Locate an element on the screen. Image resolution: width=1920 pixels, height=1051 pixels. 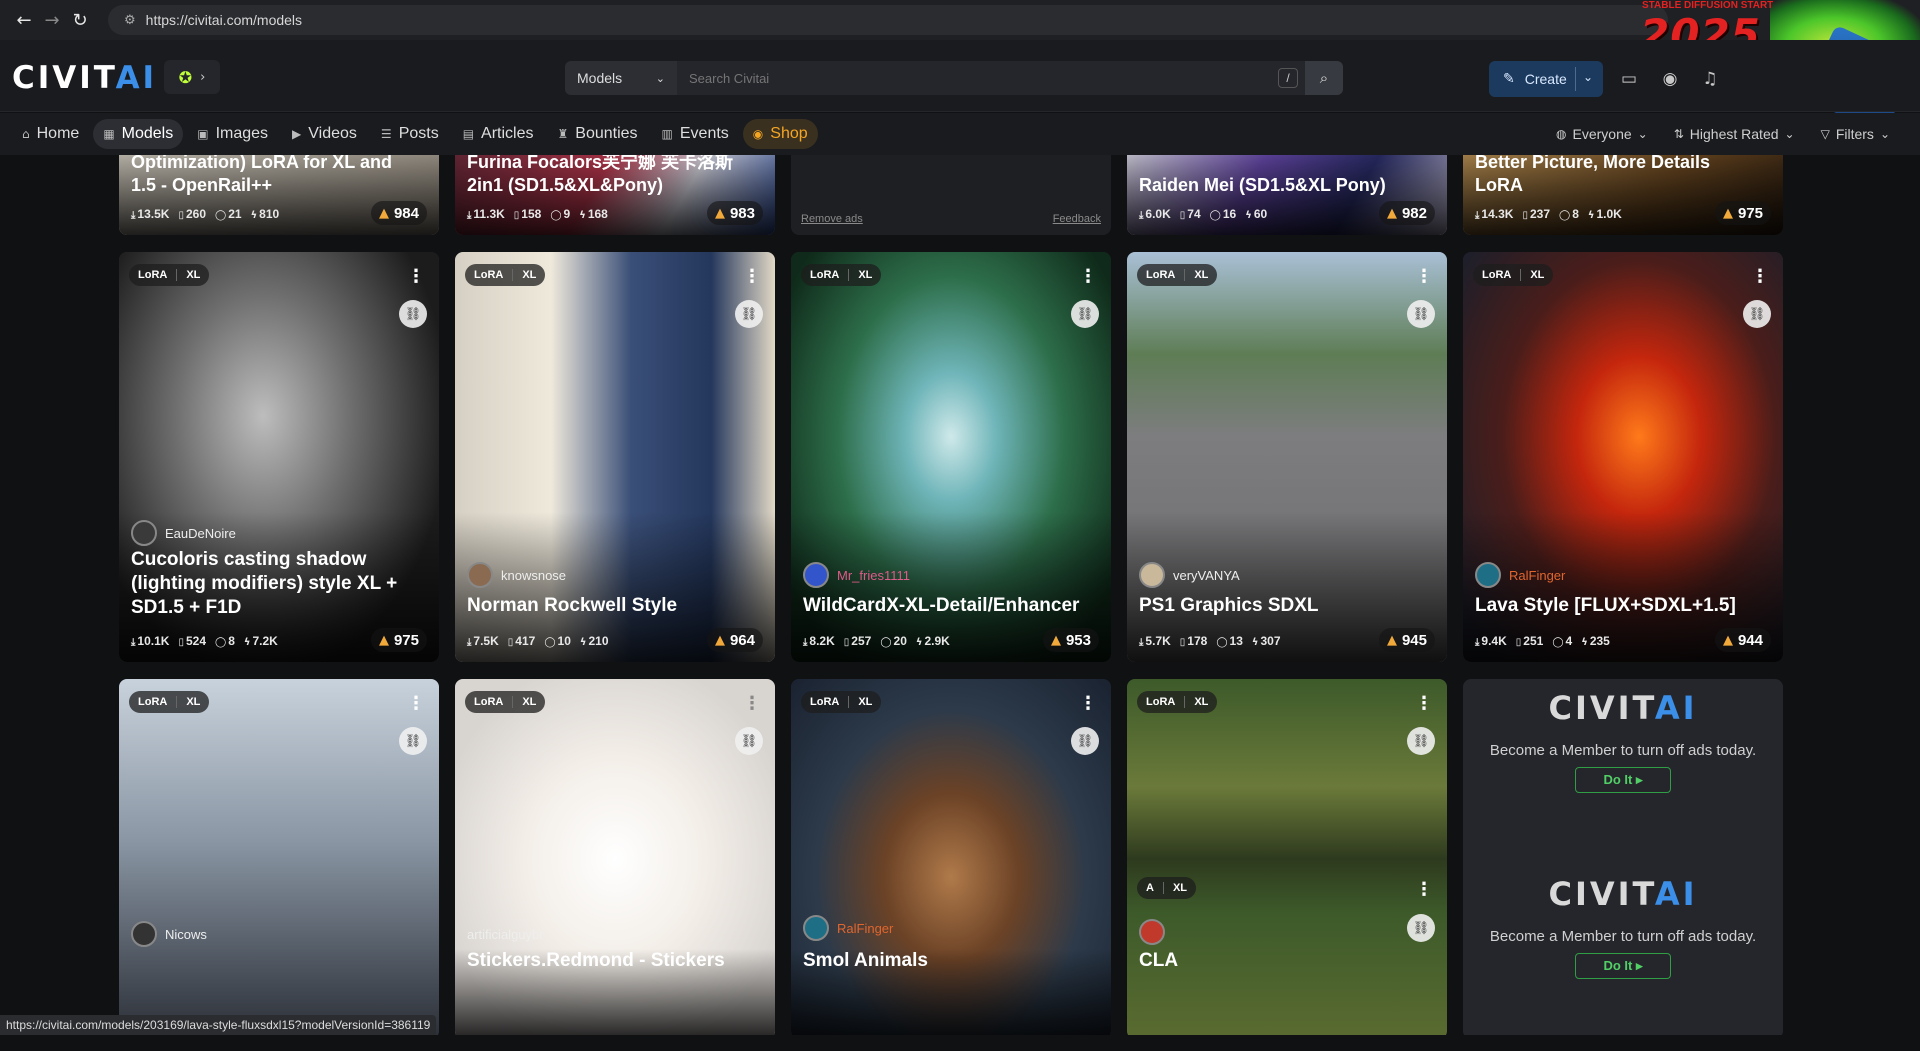
bolt-icon: ϟ is located at coordinates (1248, 215).